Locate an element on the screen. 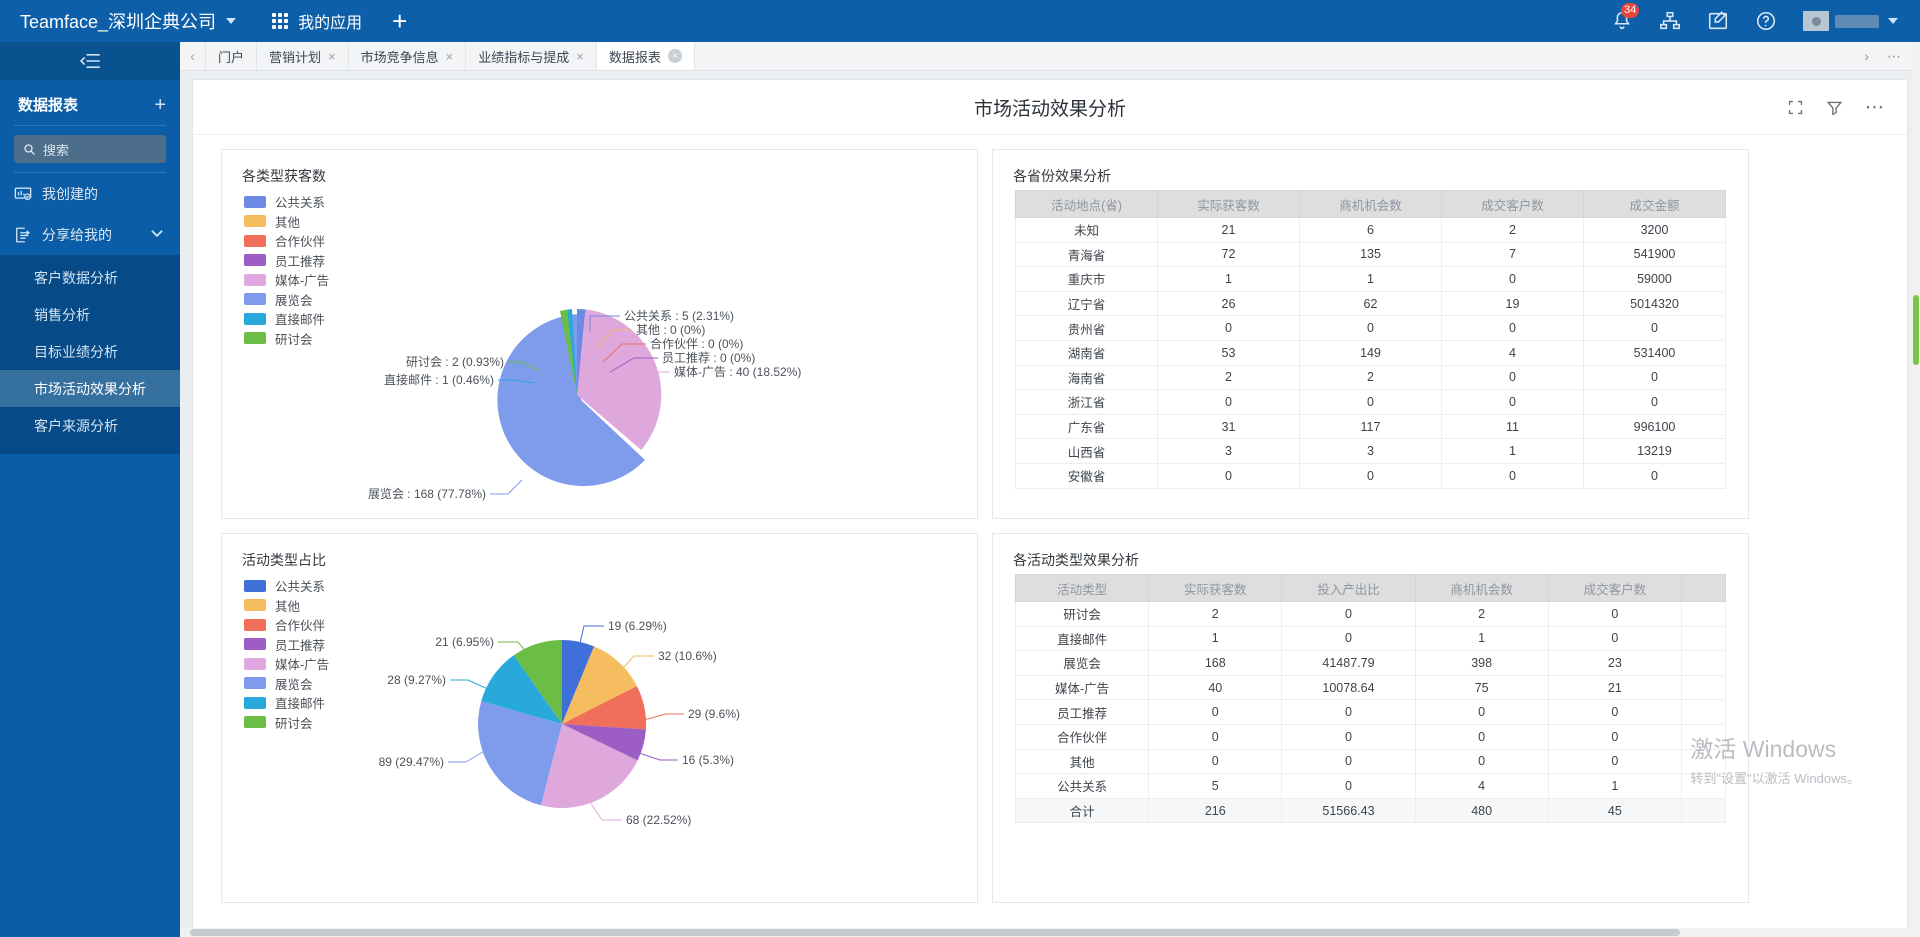 The image size is (1920, 937). table-row: 合作伙伴 0 0 0 0 is located at coordinates (1370, 736).